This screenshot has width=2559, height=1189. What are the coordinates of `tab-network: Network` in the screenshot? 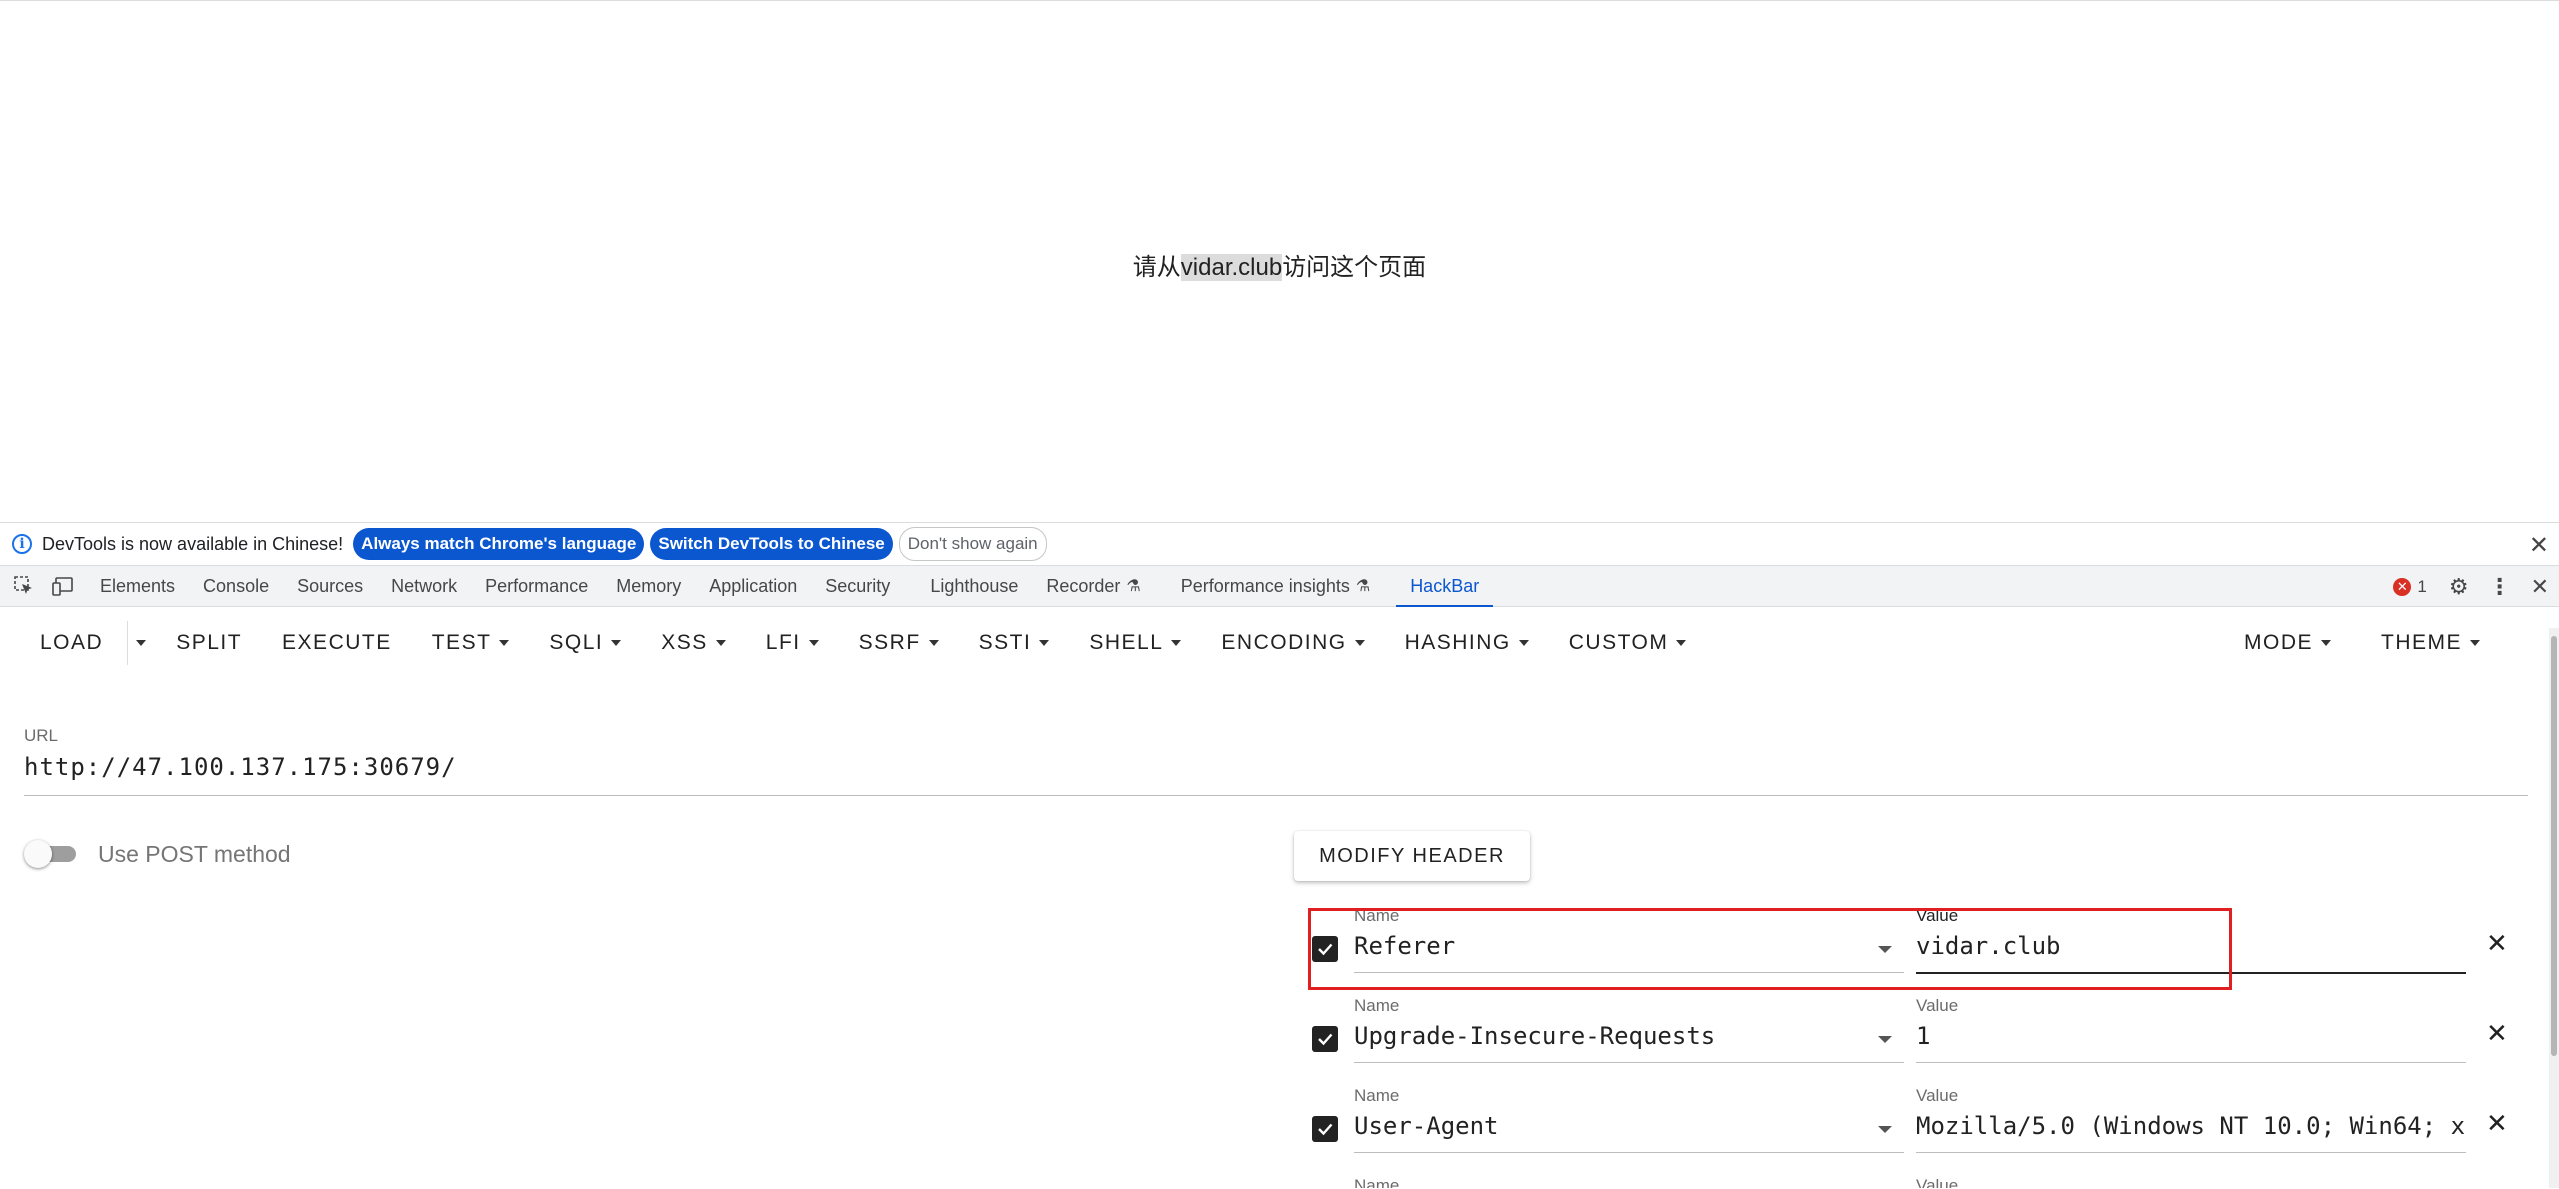 It's located at (424, 586).